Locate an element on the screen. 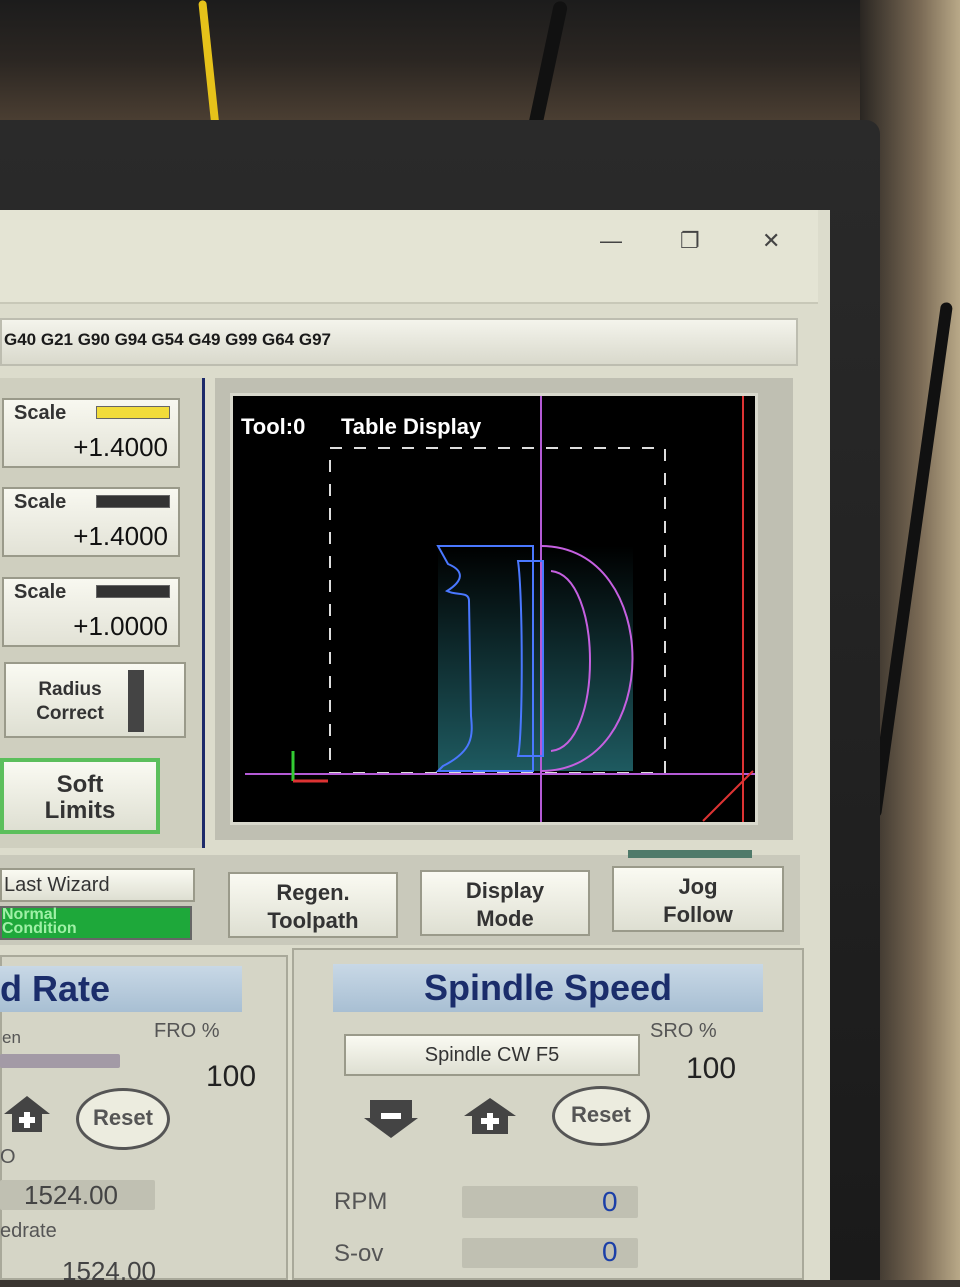  sov-value: 0 is located at coordinates (610, 1251).